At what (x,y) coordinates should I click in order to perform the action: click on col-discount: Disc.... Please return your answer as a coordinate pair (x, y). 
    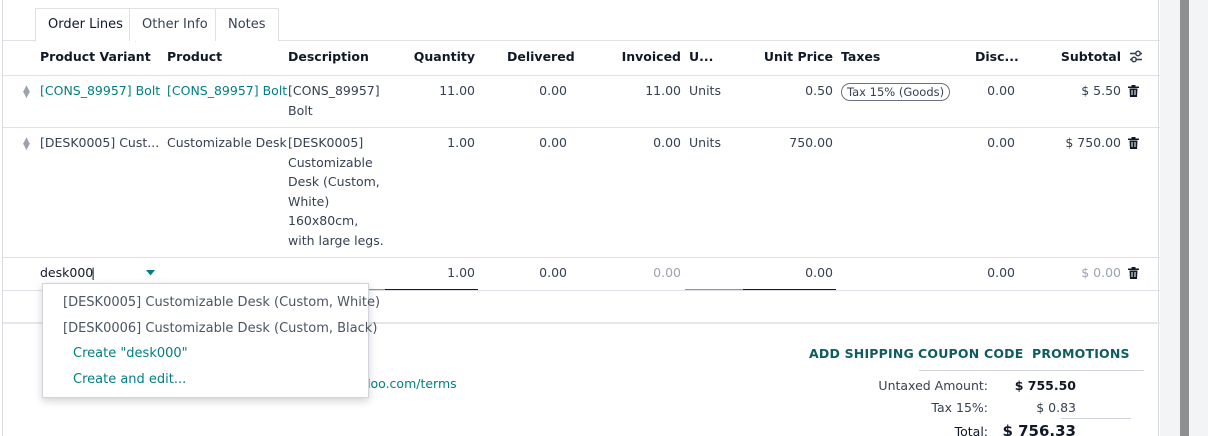
    Looking at the image, I should click on (997, 56).